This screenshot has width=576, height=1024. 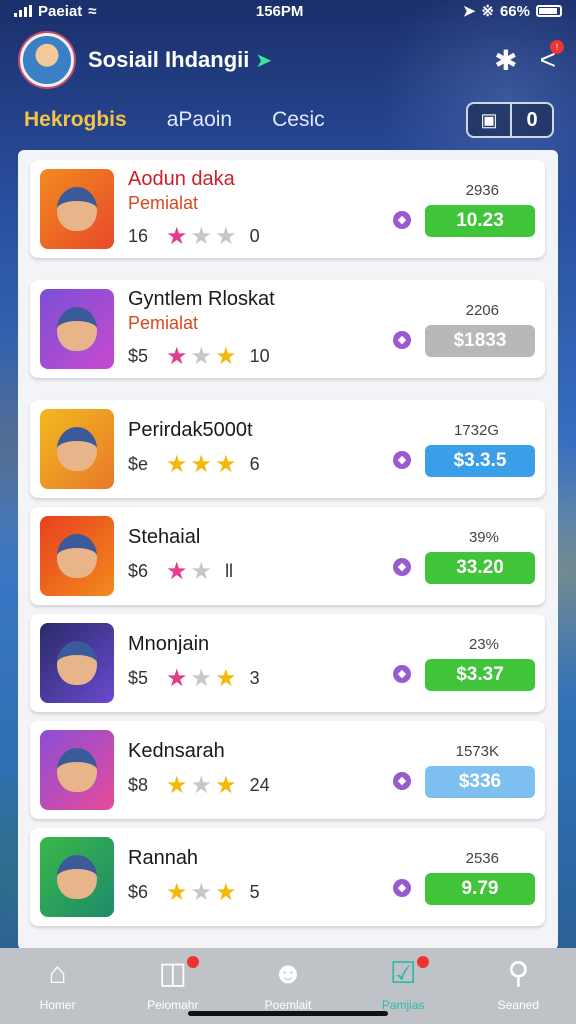 What do you see at coordinates (505, 60) in the screenshot?
I see `settings-icon: ✱` at bounding box center [505, 60].